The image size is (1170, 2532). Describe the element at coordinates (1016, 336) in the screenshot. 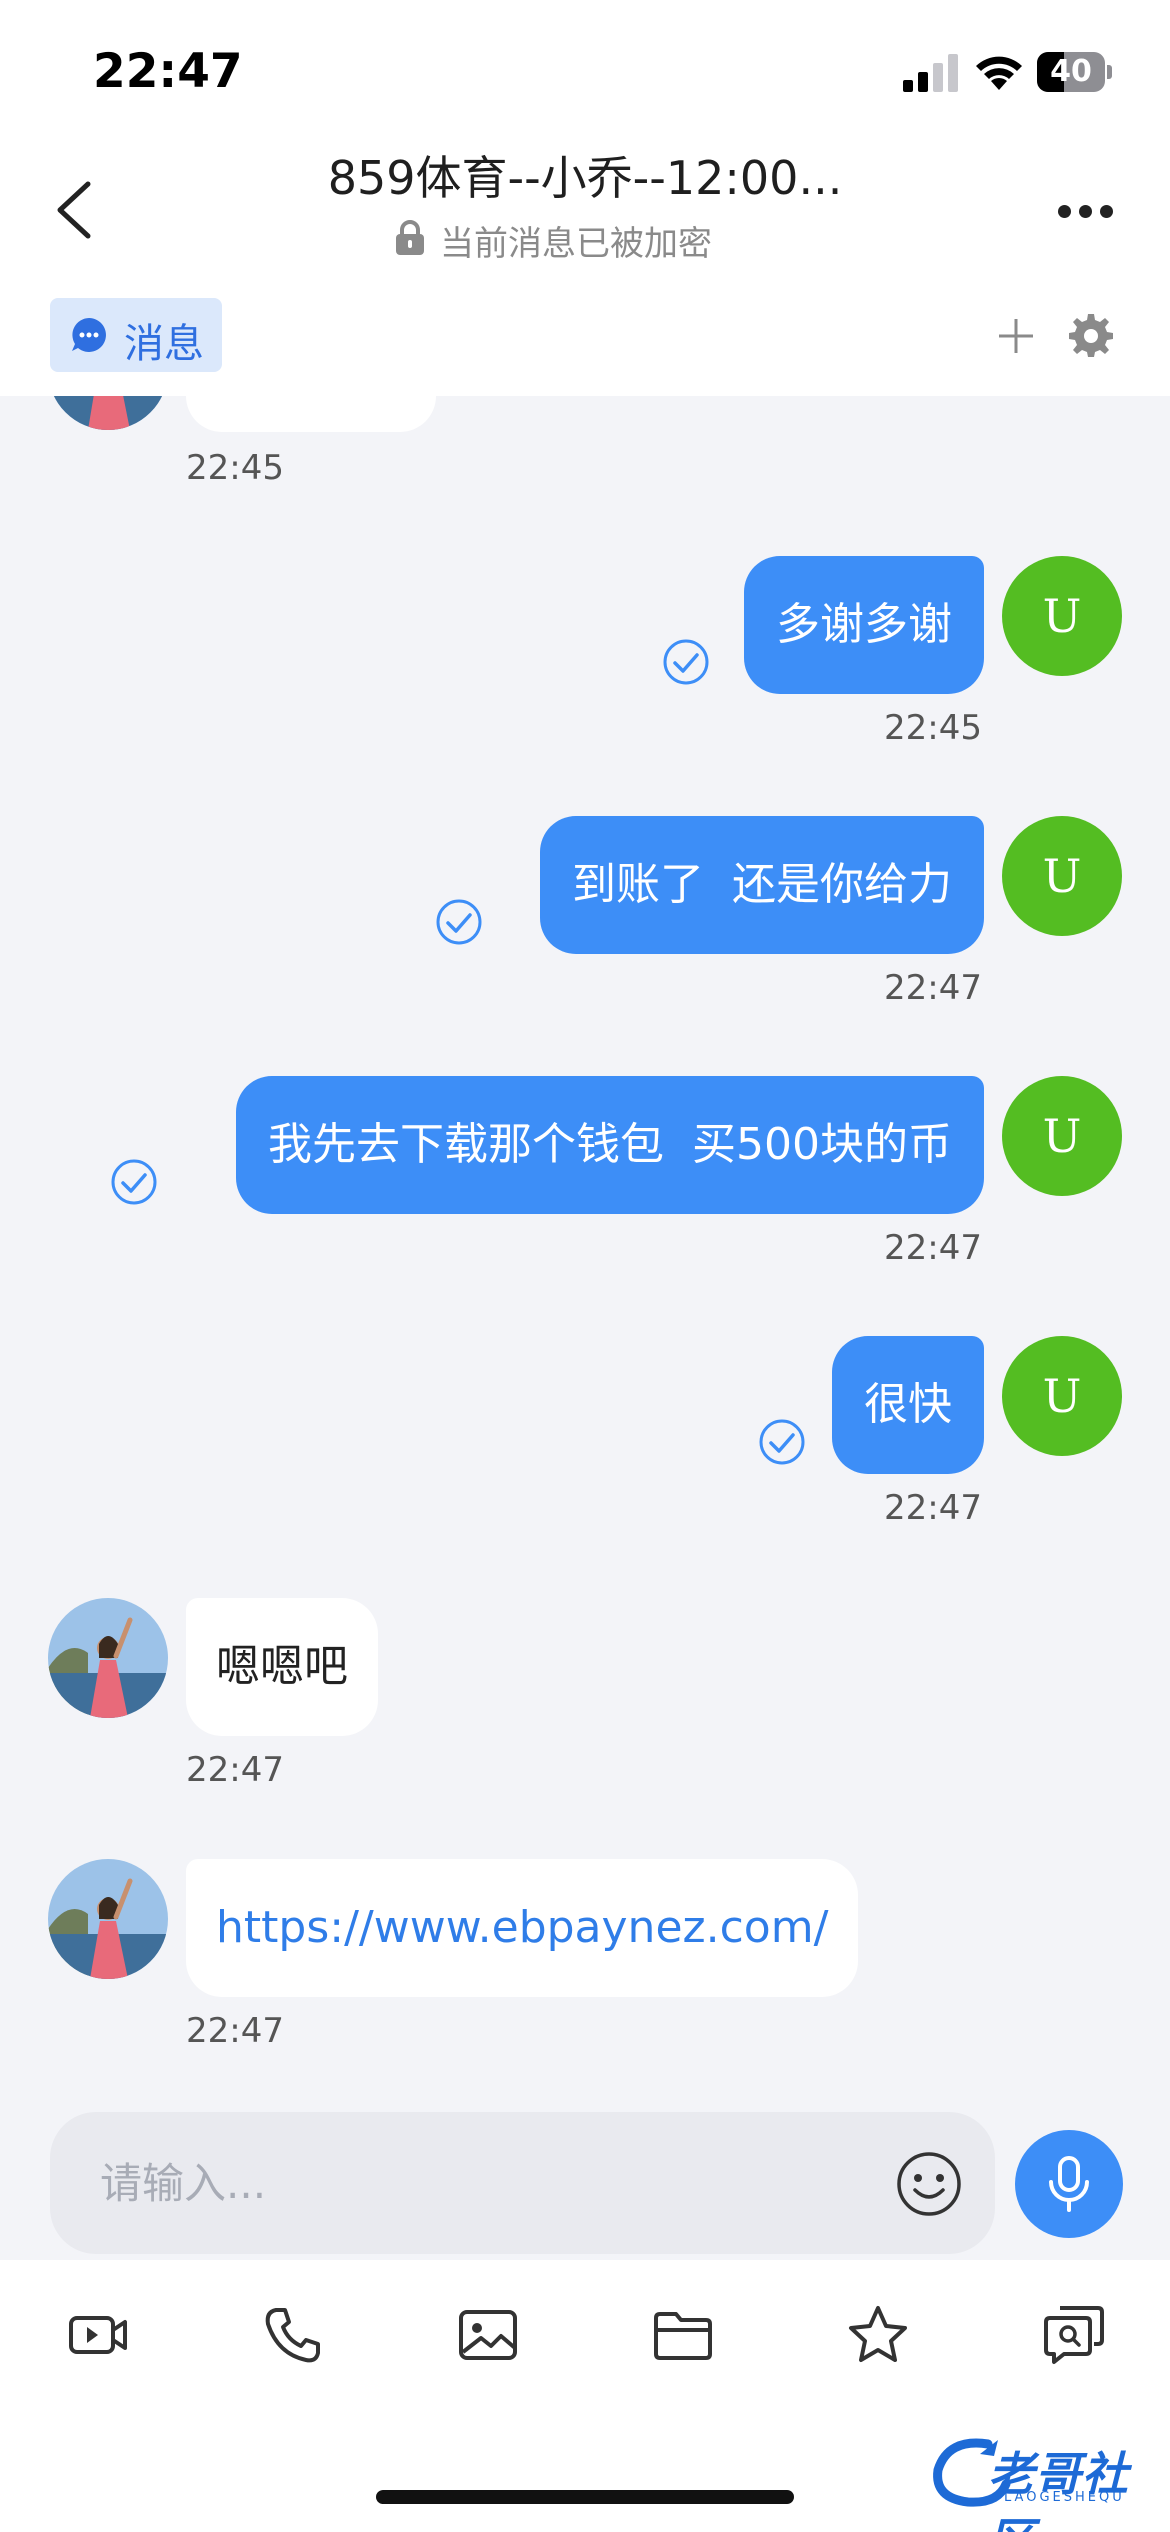

I see `add-icon` at that location.